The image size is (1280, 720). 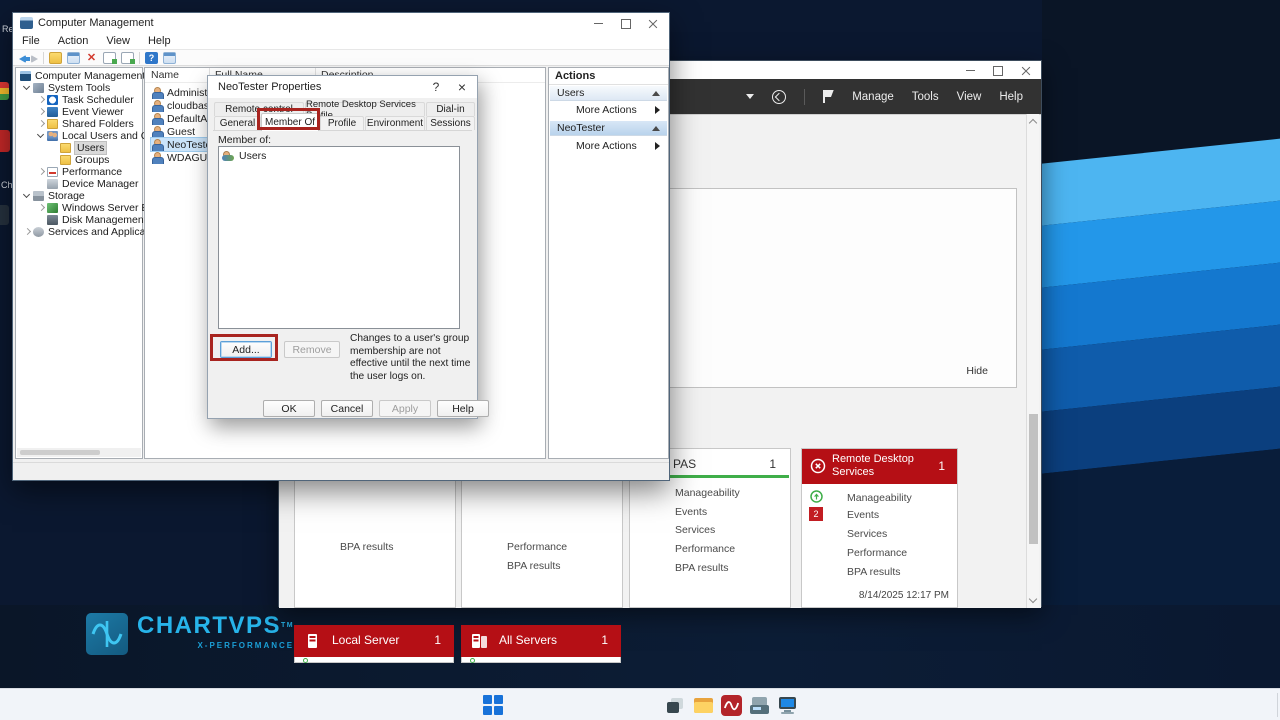 I want to click on apply-button: Apply, so click(x=405, y=408).